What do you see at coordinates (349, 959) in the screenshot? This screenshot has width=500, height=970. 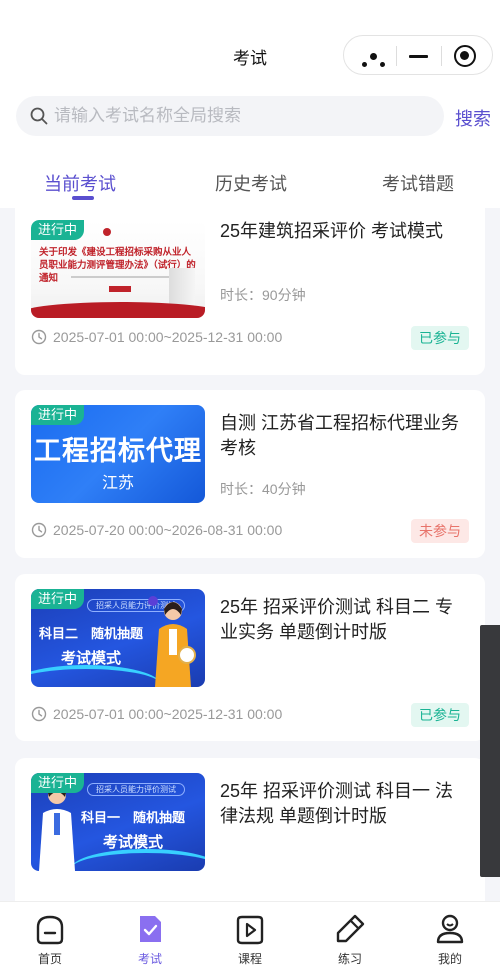 I see `tabbar-label: 练习` at bounding box center [349, 959].